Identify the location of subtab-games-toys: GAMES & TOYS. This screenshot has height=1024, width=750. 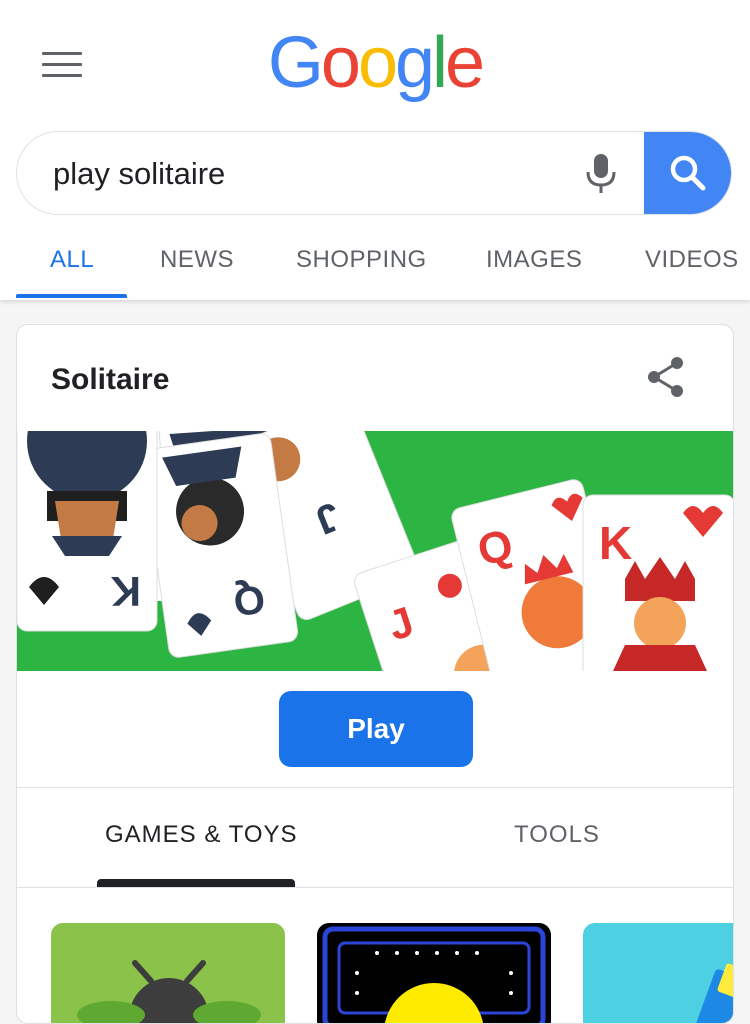
(201, 835).